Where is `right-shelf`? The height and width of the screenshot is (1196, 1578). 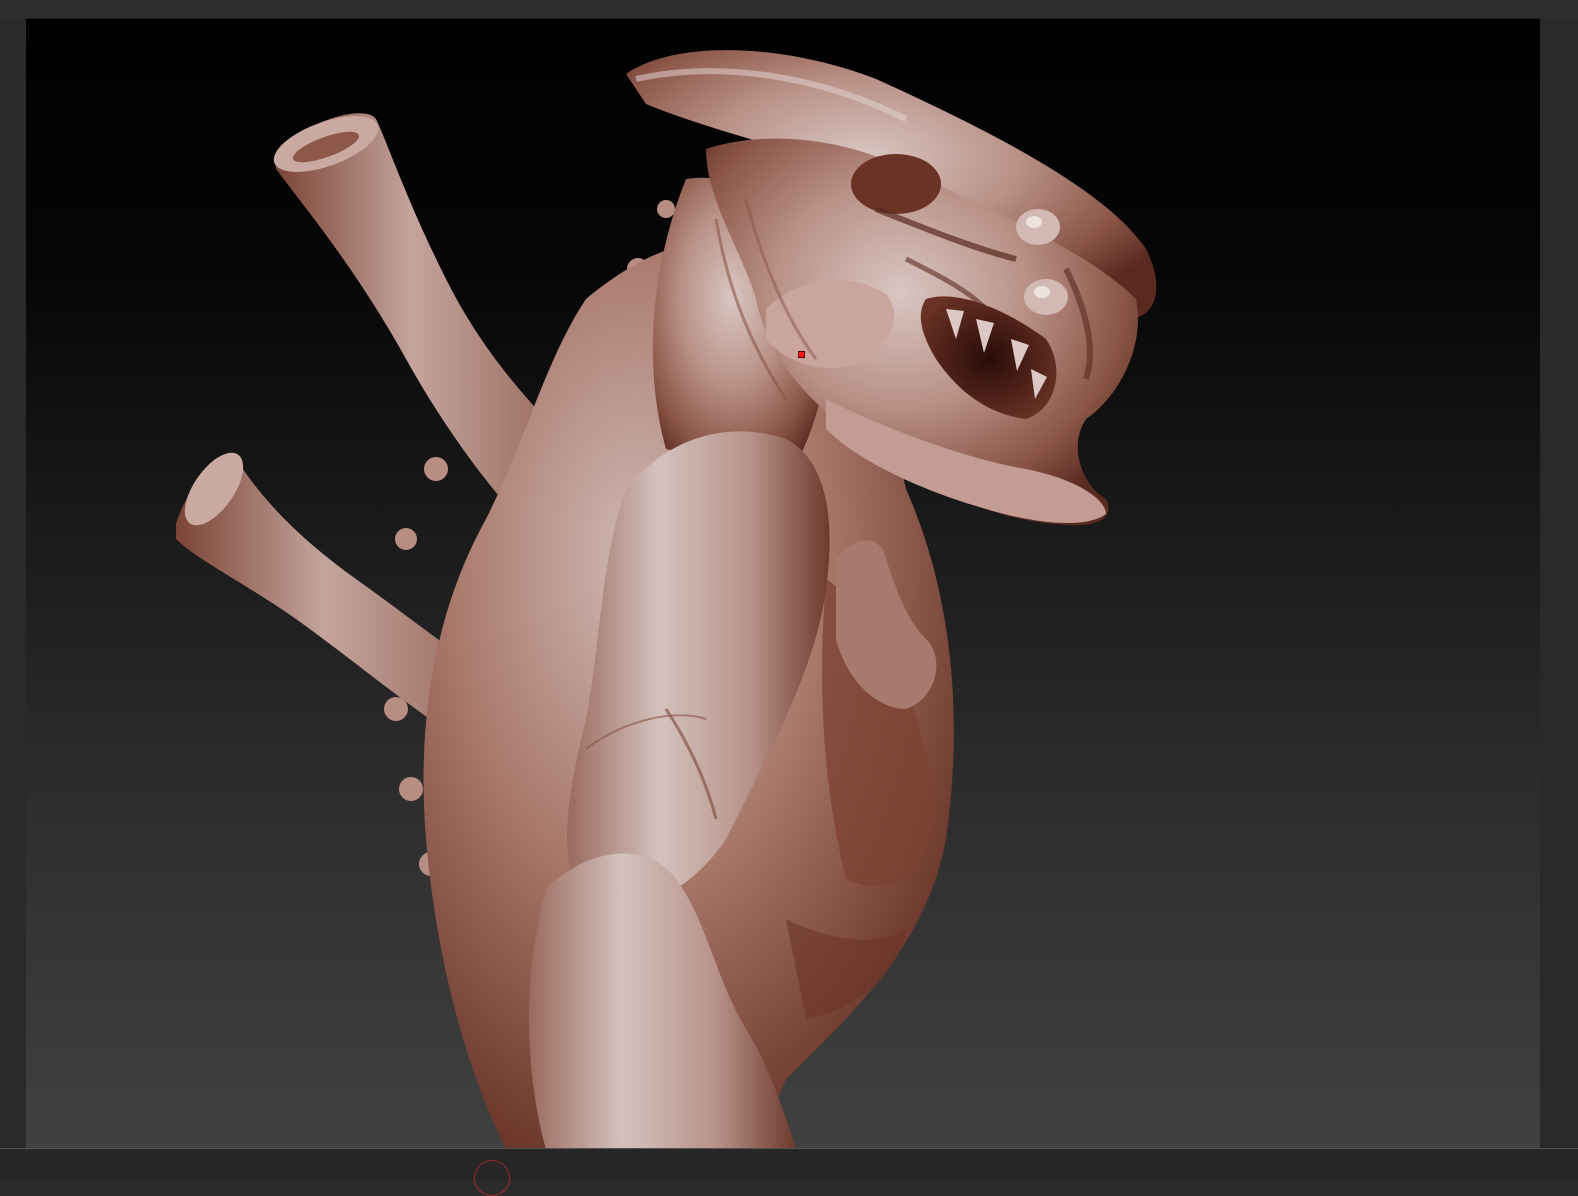
right-shelf is located at coordinates (1559, 583).